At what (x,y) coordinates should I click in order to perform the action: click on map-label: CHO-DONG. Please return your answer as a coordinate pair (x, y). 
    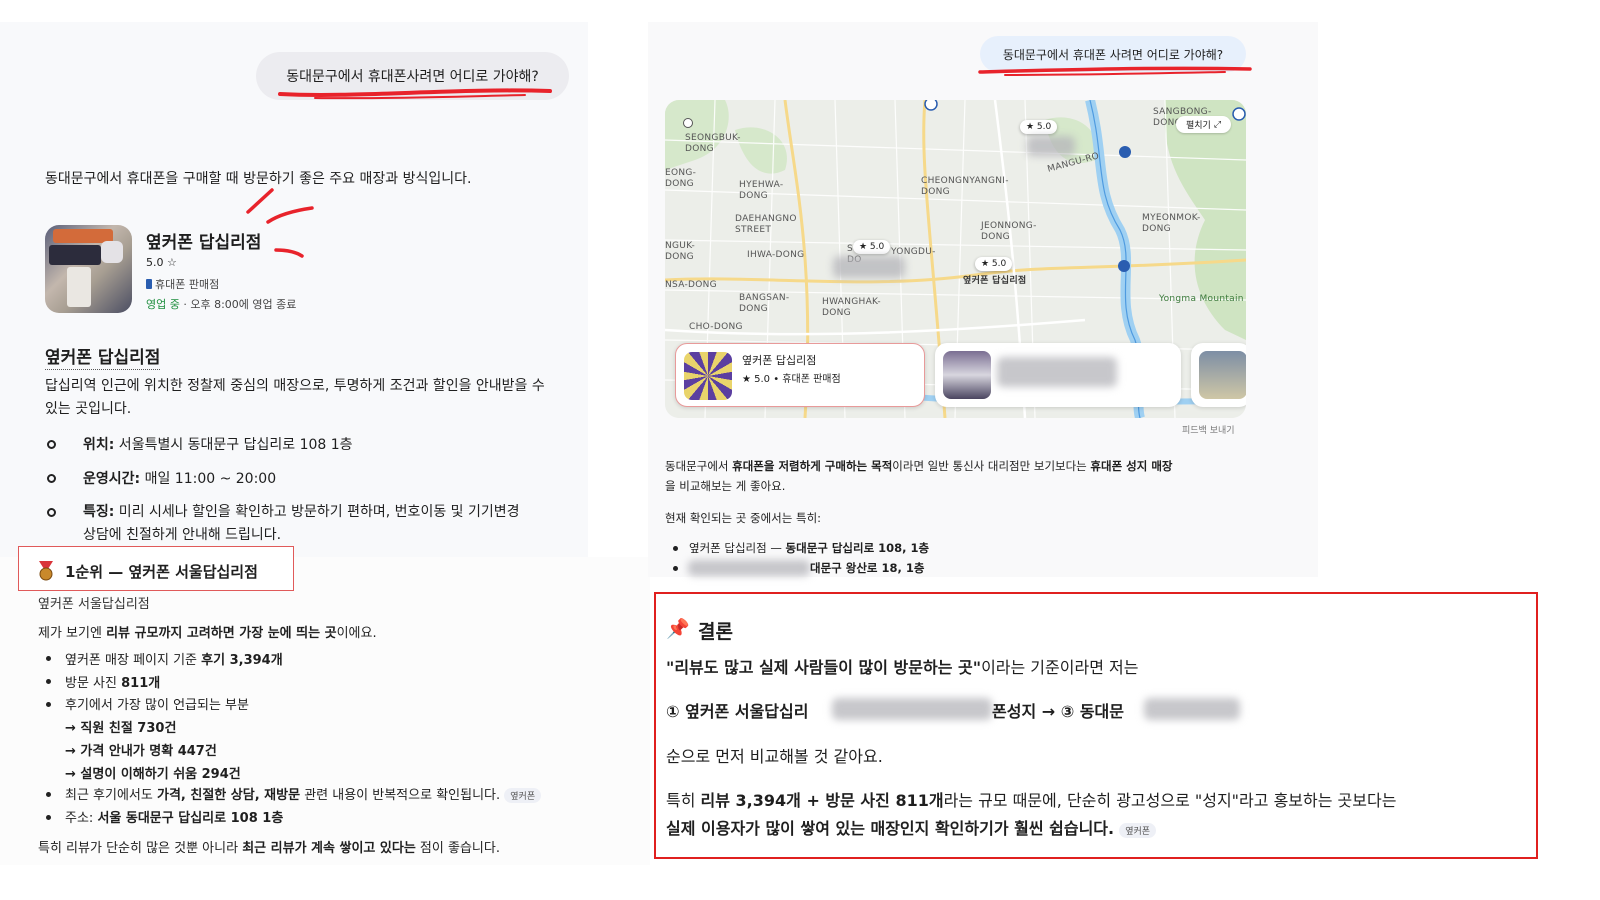
    Looking at the image, I should click on (716, 327).